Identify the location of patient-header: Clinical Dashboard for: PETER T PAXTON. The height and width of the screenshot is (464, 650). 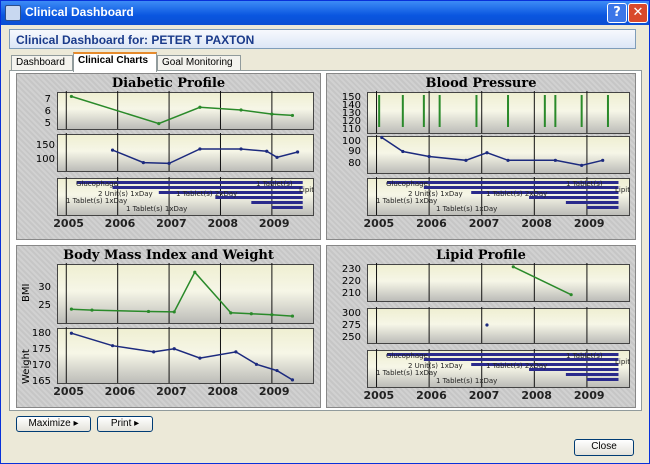
(322, 39).